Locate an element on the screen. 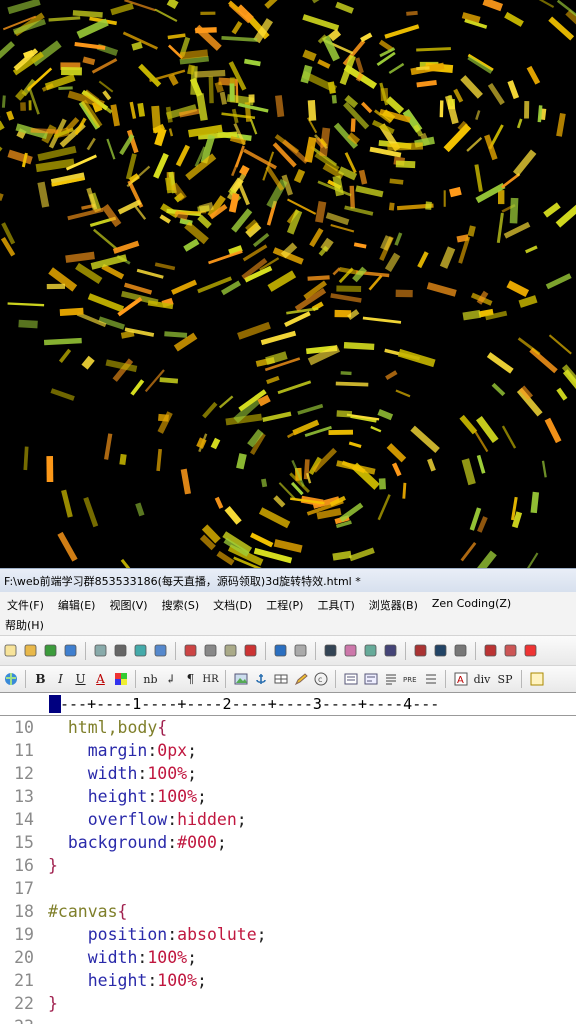 This screenshot has height=1024, width=576. menu-item: 搜索(S) is located at coordinates (181, 604).